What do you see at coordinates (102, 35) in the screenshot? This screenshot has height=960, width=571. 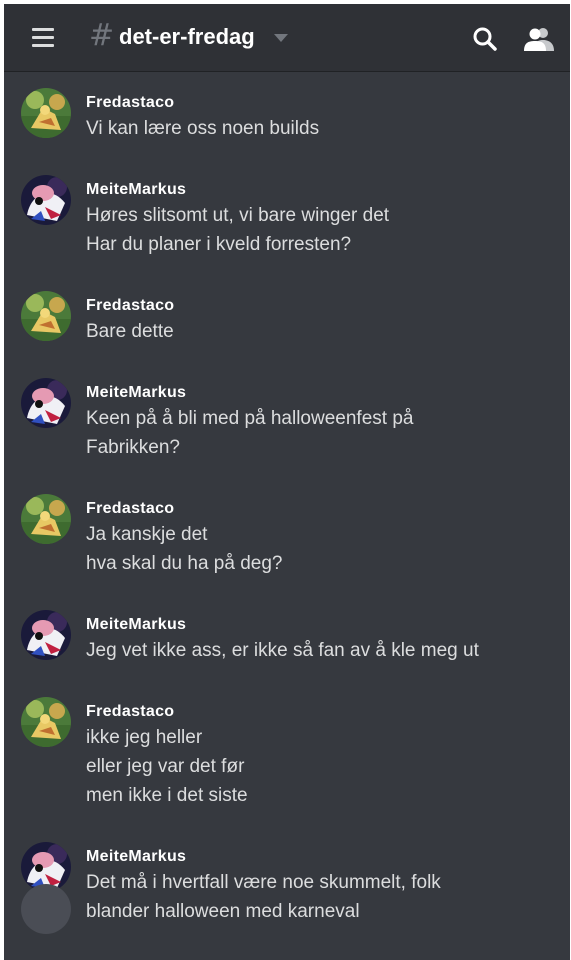 I see `channel-hash-icon: #` at bounding box center [102, 35].